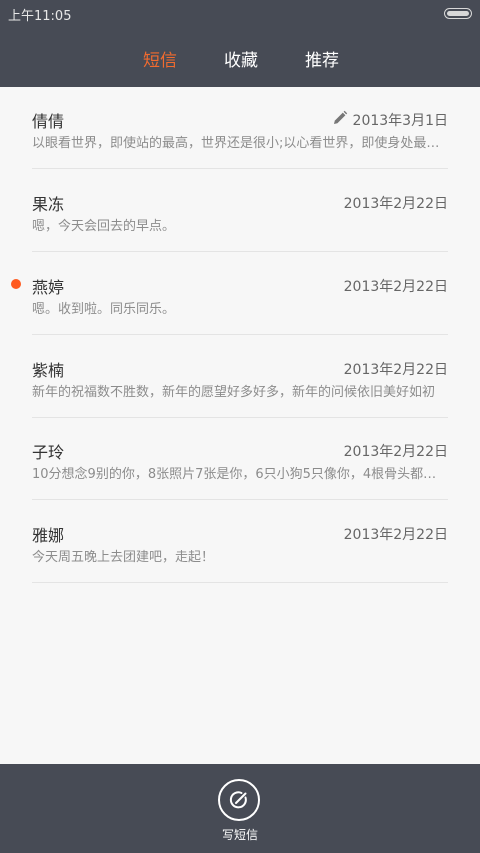 The image size is (480, 853). Describe the element at coordinates (240, 474) in the screenshot. I see `message-preview: 10分想念9别的你，8张照片7张是你，6只小狗5只像你，4根骨头都给你` at that location.